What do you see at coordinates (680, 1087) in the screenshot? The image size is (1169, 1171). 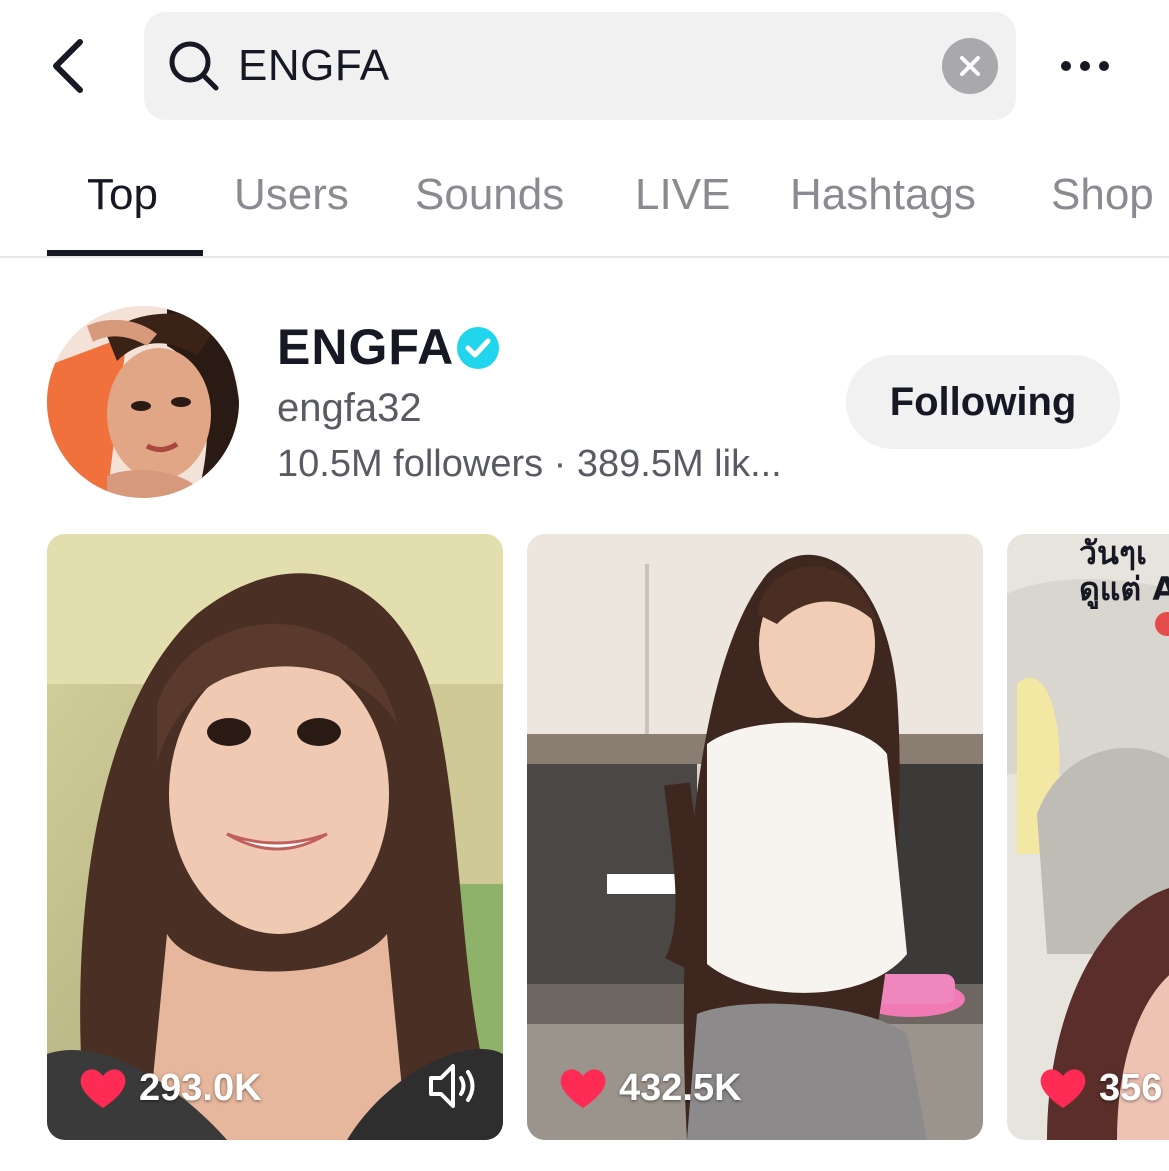 I see `likes-count: 432.5K` at bounding box center [680, 1087].